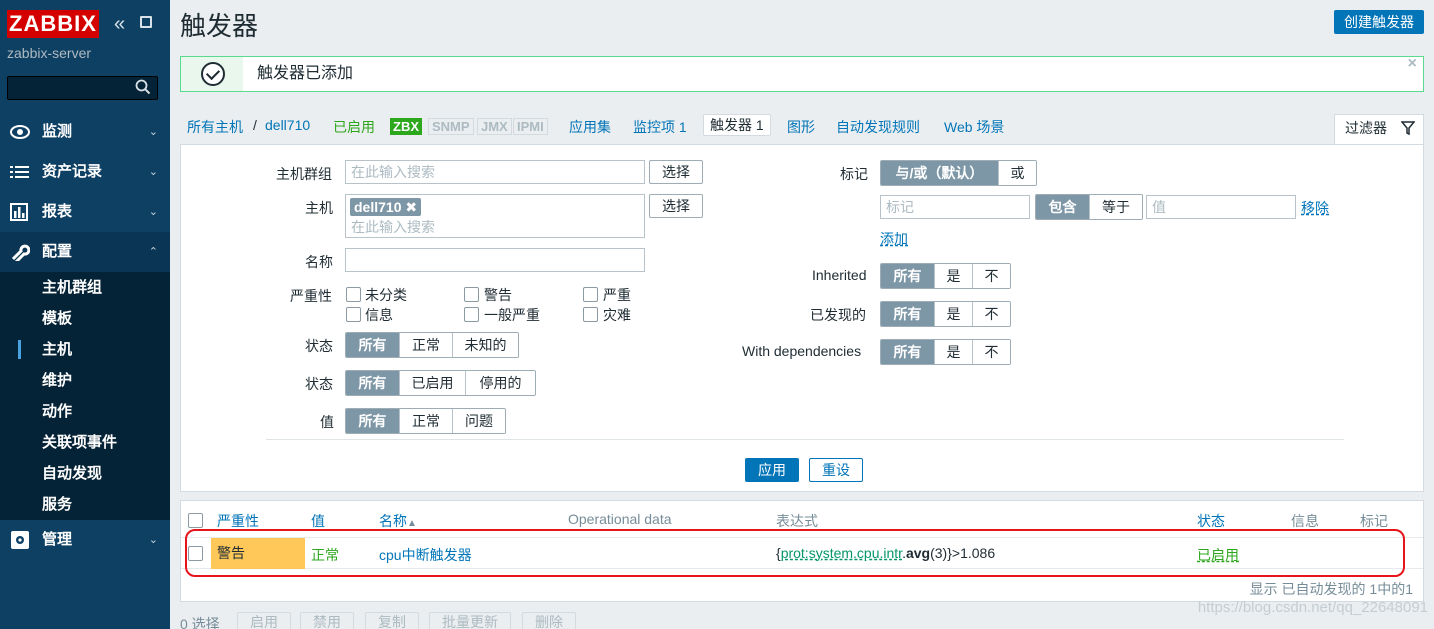 Image resolution: width=1434 pixels, height=629 pixels. Describe the element at coordinates (425, 345) in the screenshot. I see `state-option-normal: 正常` at that location.